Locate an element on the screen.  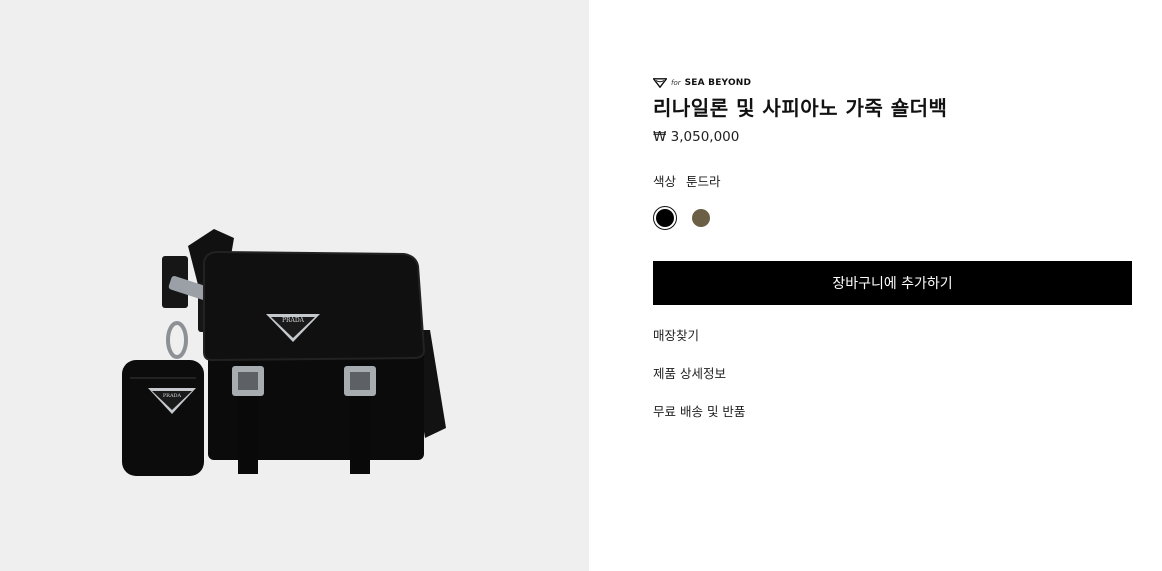
shipping-returns-link: 무료 배송 및 반품 is located at coordinates (699, 410).